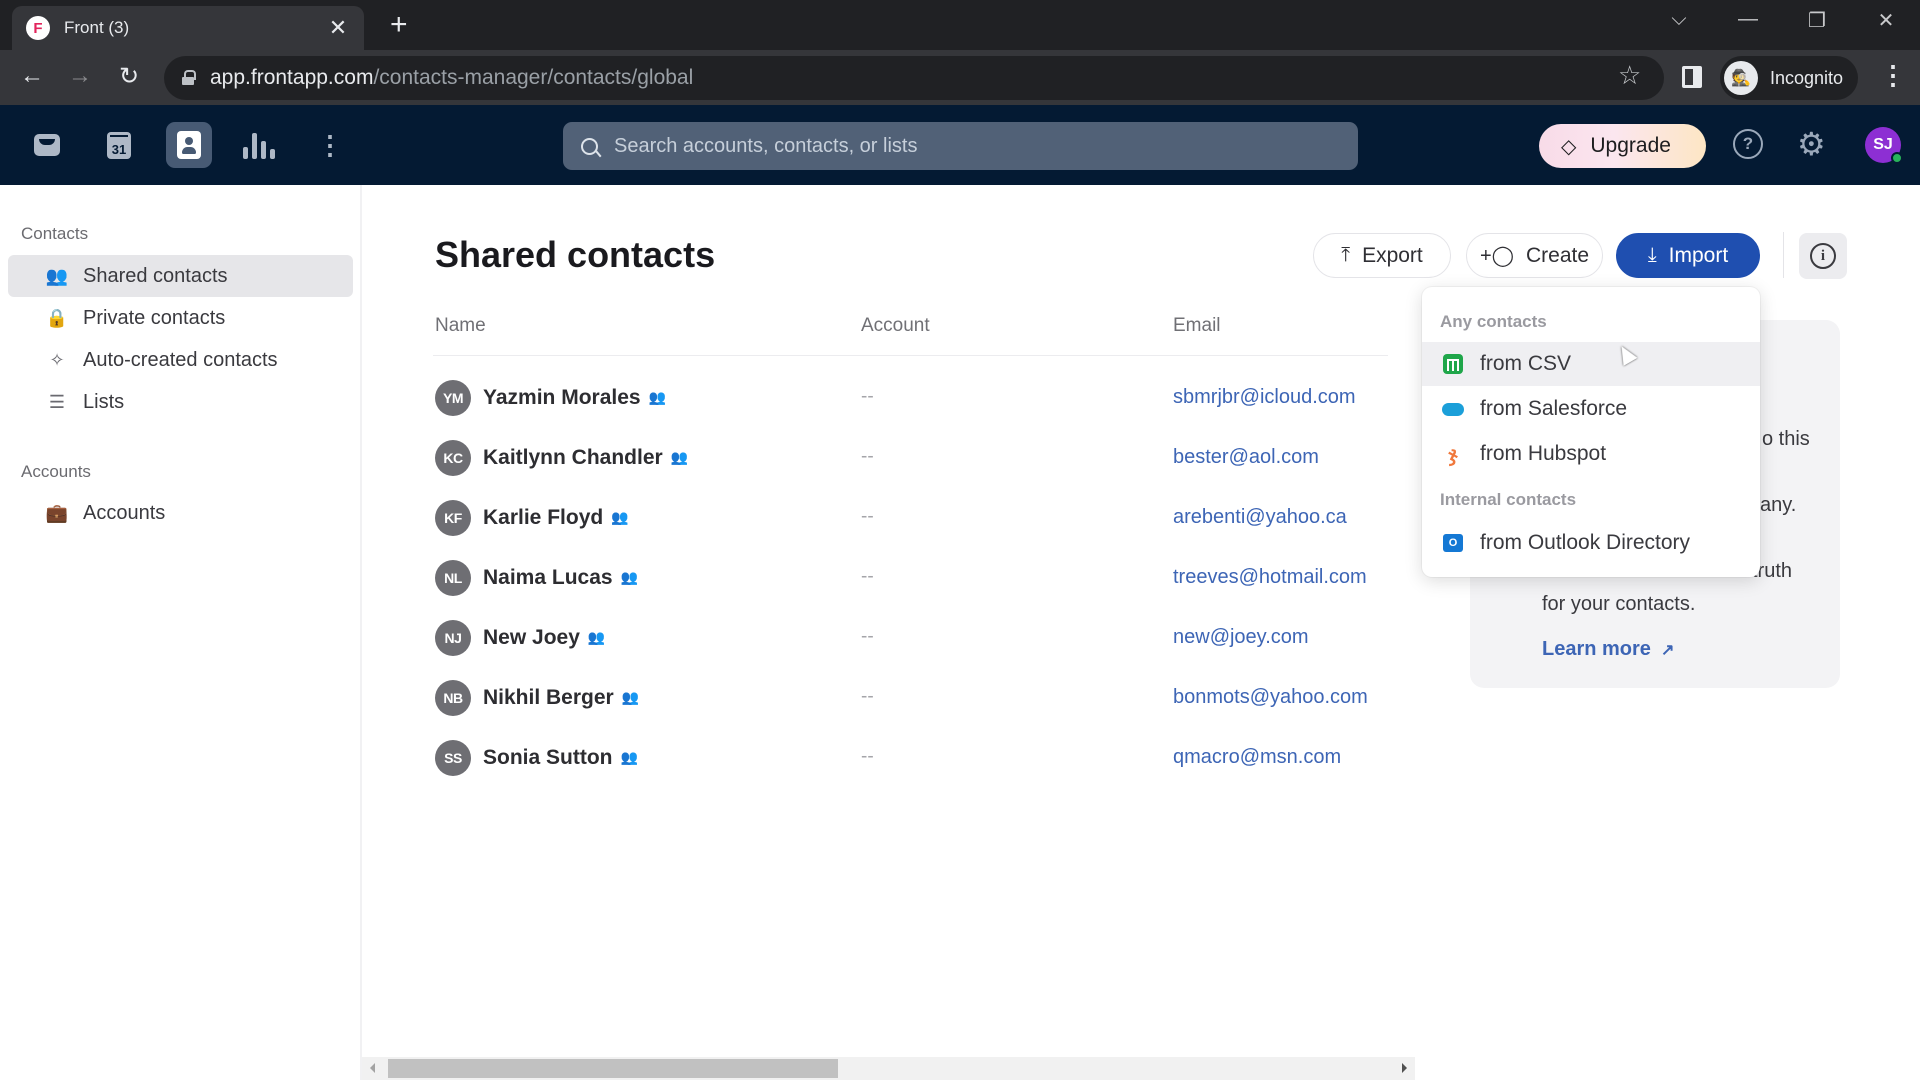 This screenshot has width=1920, height=1080. Describe the element at coordinates (1786, 439) in the screenshot. I see `info-text-fragment: o this` at that location.